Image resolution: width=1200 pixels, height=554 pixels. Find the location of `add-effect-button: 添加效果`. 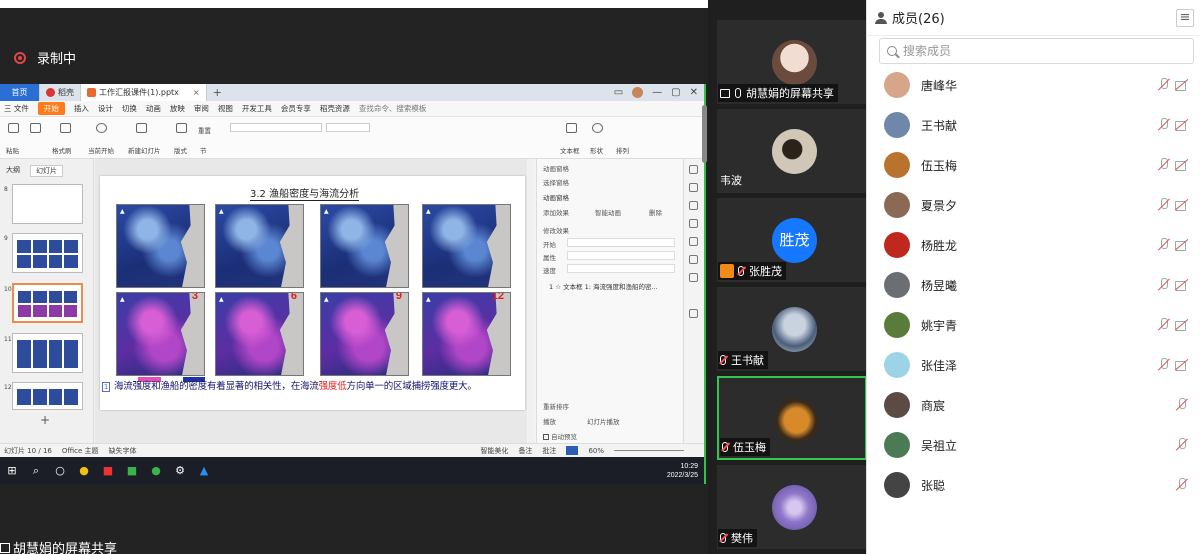

add-effect-button: 添加效果 is located at coordinates (556, 212).